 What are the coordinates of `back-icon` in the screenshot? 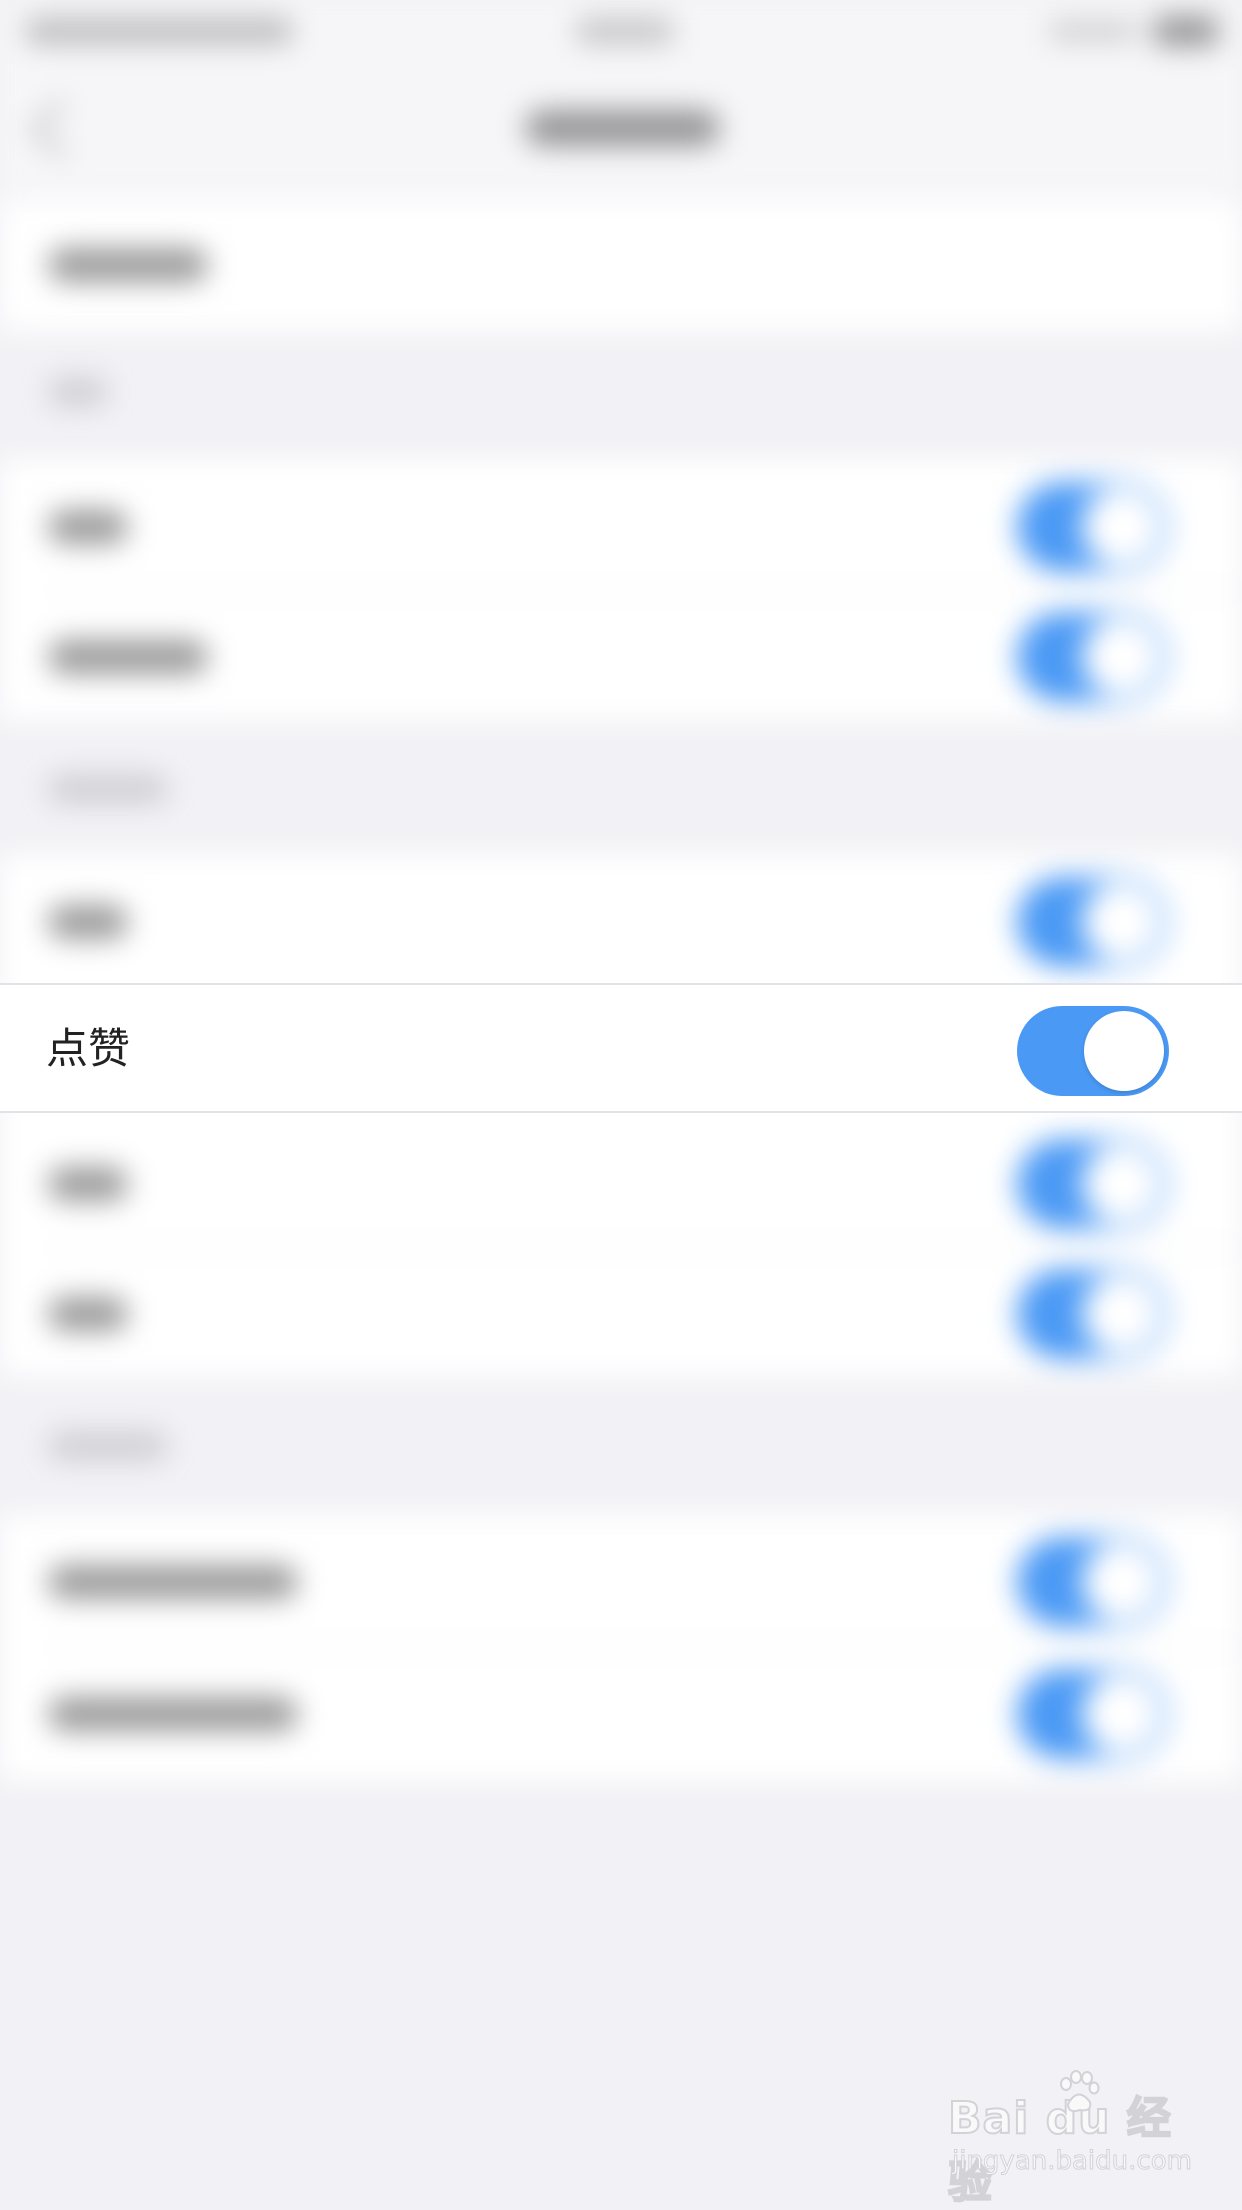 It's located at (61, 129).